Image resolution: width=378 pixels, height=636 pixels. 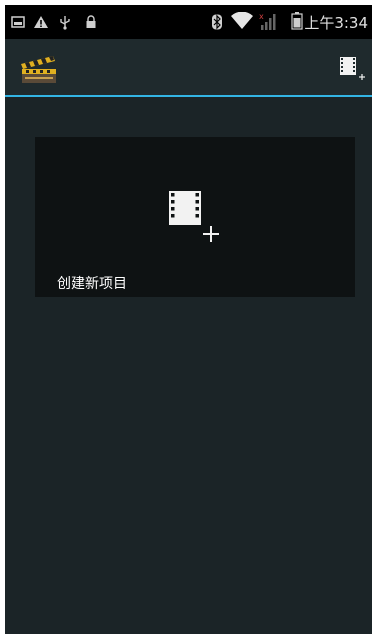 I want to click on svg-text: x, so click(x=261, y=16).